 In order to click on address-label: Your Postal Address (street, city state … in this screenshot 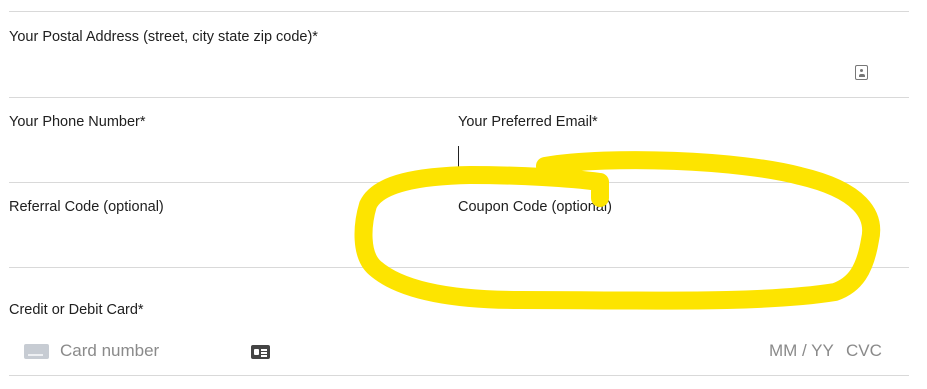, I will do `click(163, 37)`.